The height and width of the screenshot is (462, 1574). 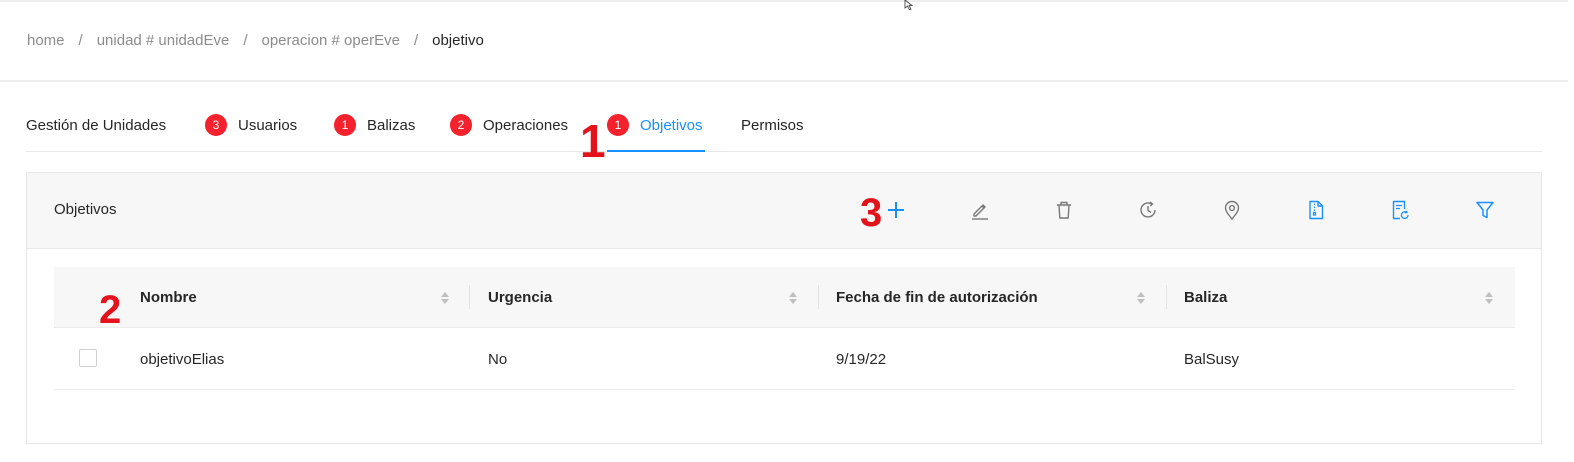 What do you see at coordinates (391, 125) in the screenshot?
I see `tab-label: Balizas` at bounding box center [391, 125].